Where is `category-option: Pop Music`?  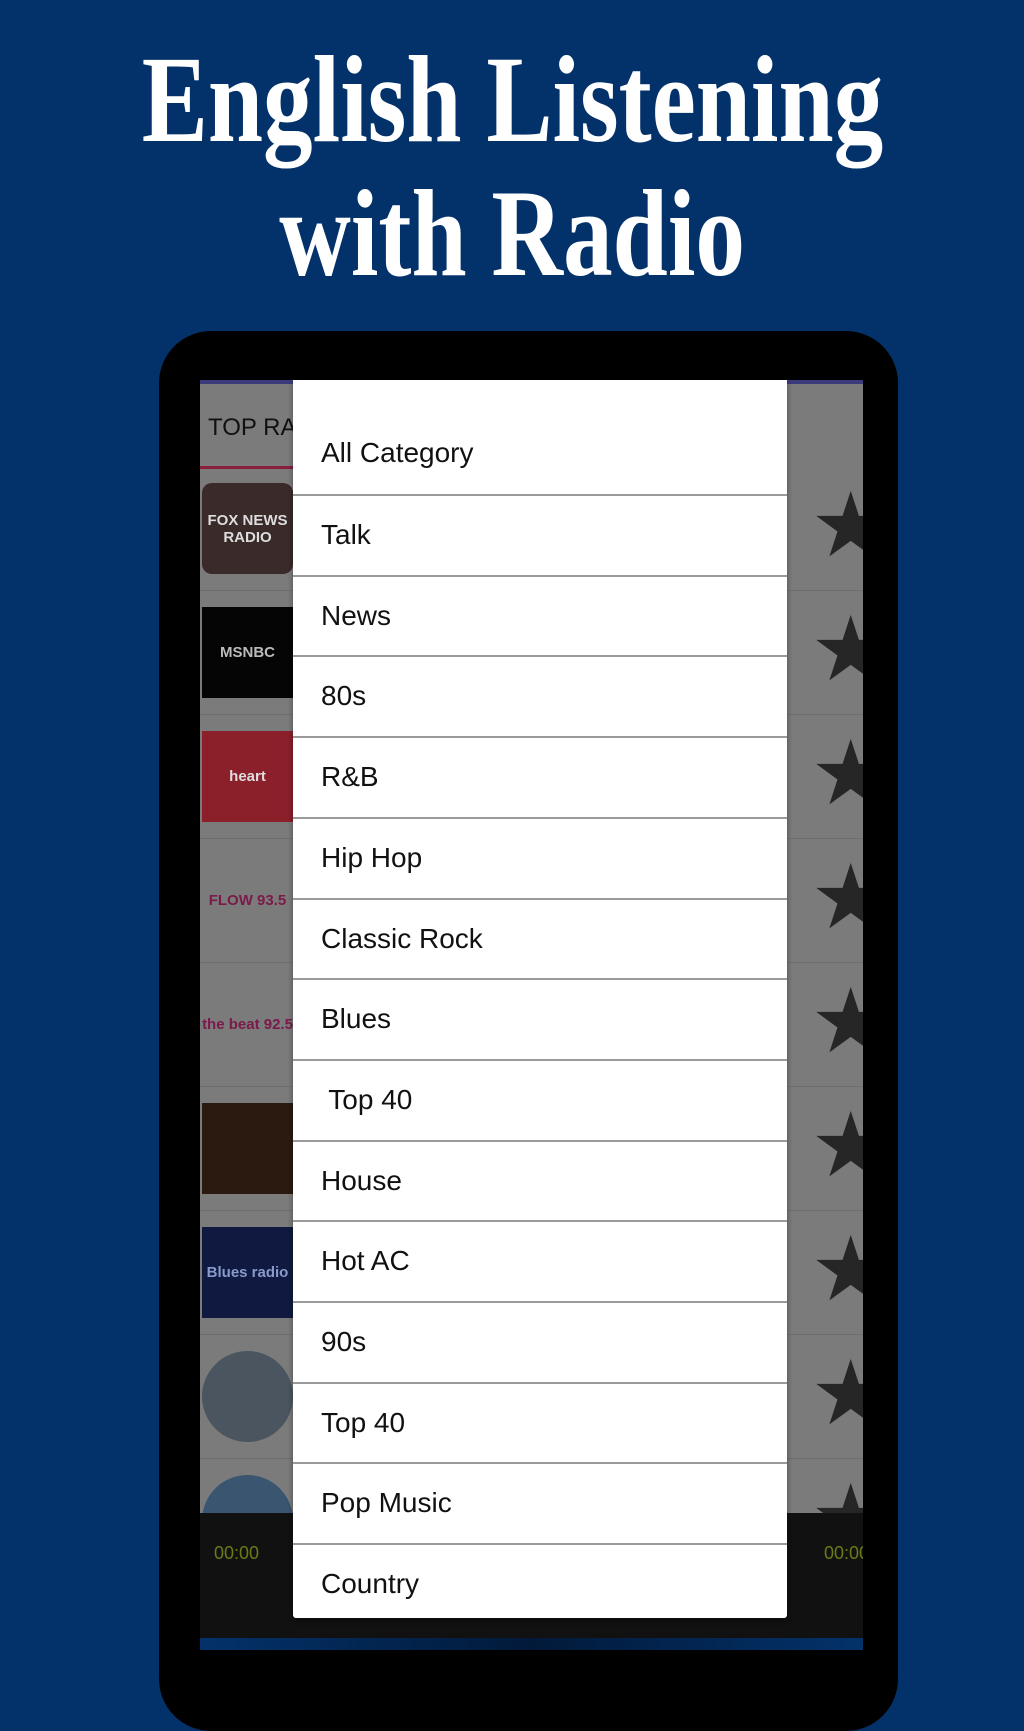 category-option: Pop Music is located at coordinates (540, 1502).